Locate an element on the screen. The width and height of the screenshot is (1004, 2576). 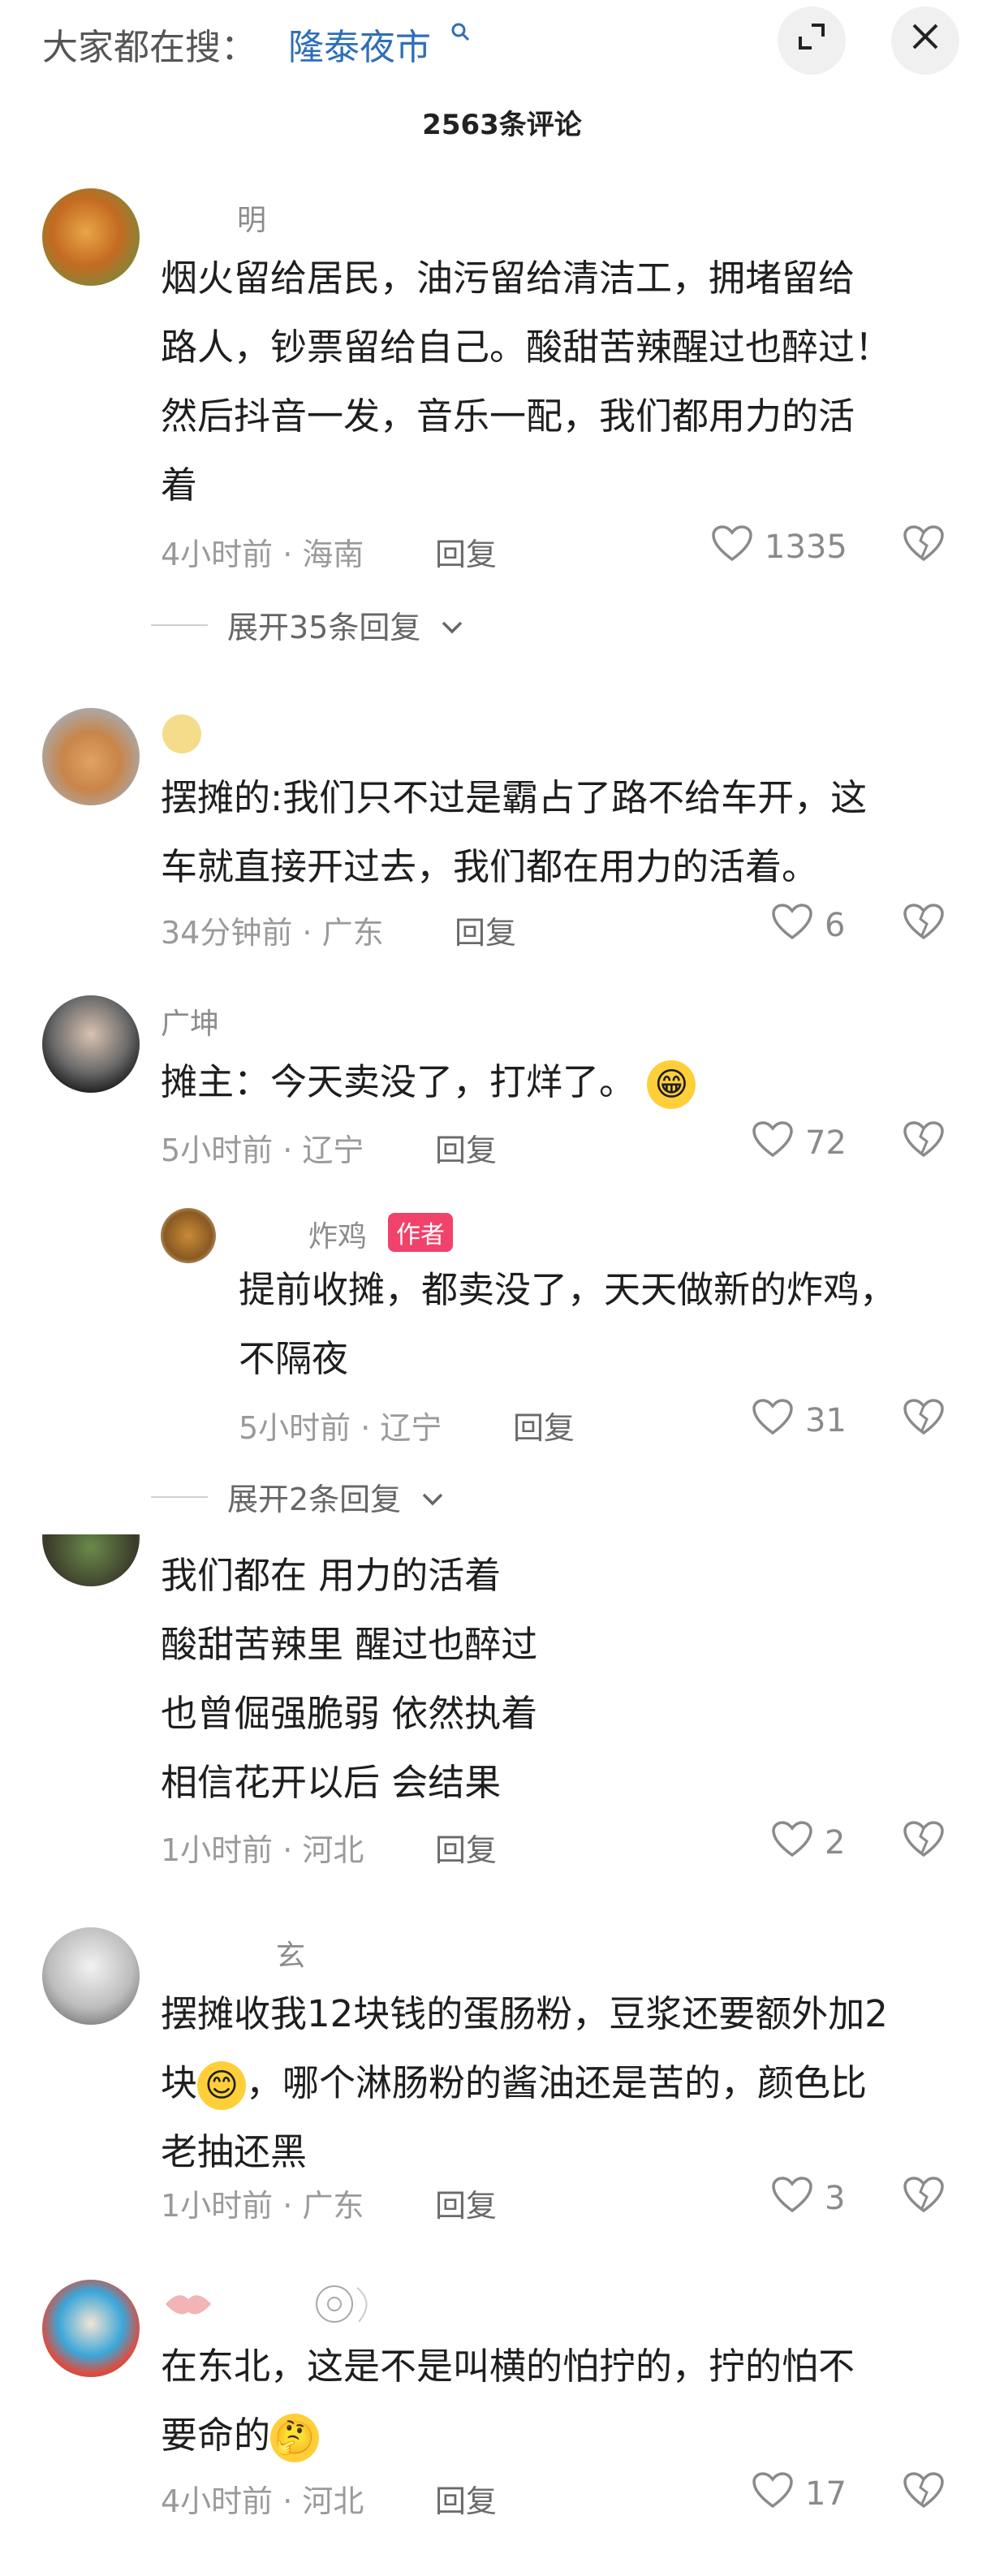
like-button: 6 is located at coordinates (808, 925).